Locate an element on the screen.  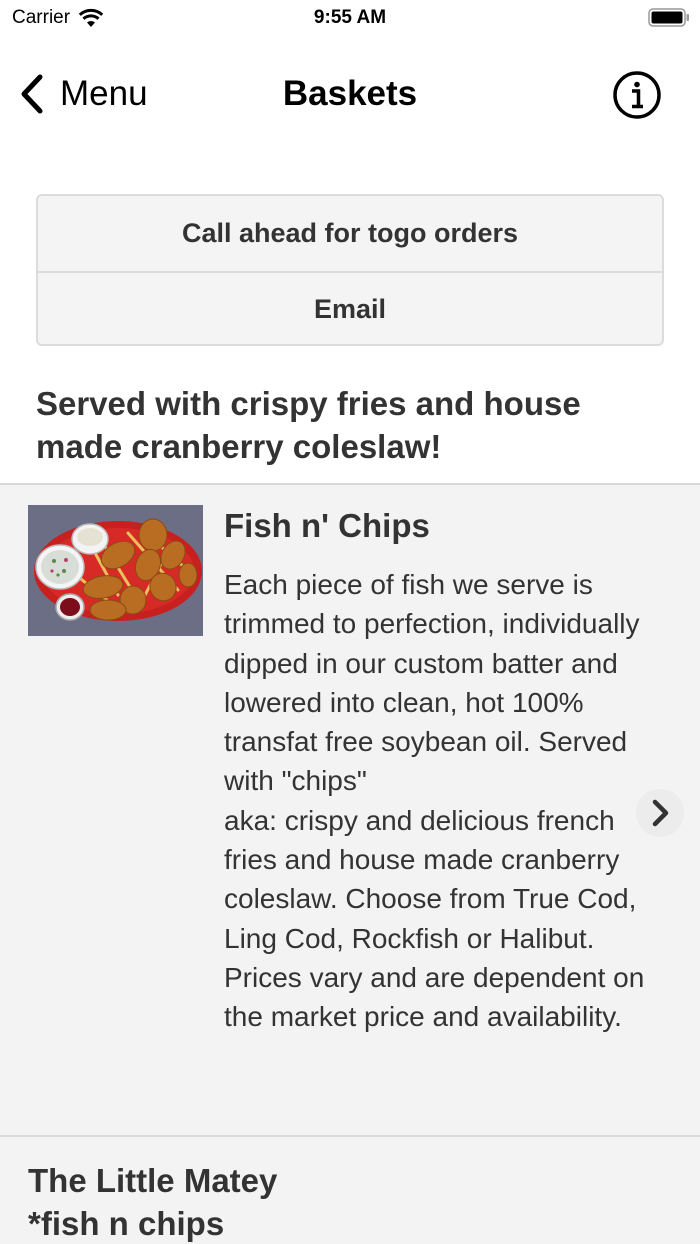
back-button: Menu is located at coordinates (83, 94).